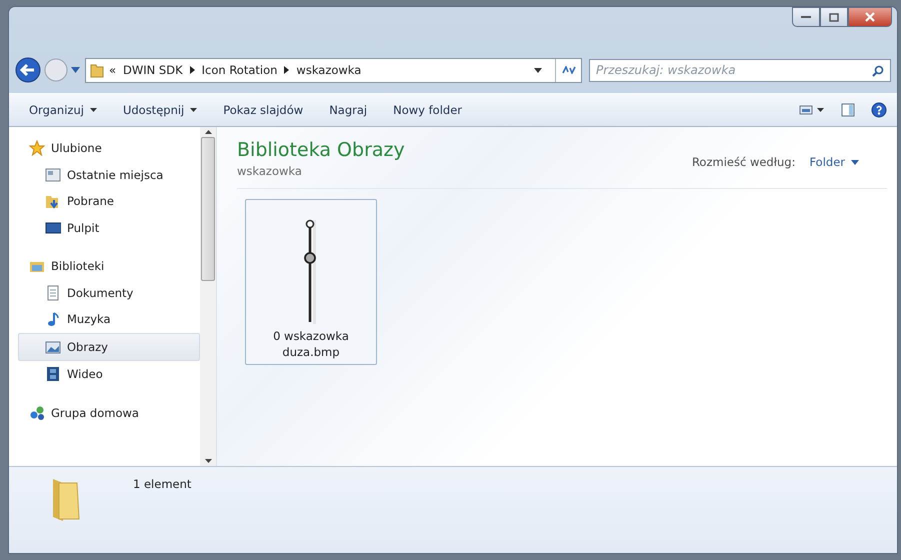  I want to click on breadcrumb-item: Icon Rotation, so click(240, 70).